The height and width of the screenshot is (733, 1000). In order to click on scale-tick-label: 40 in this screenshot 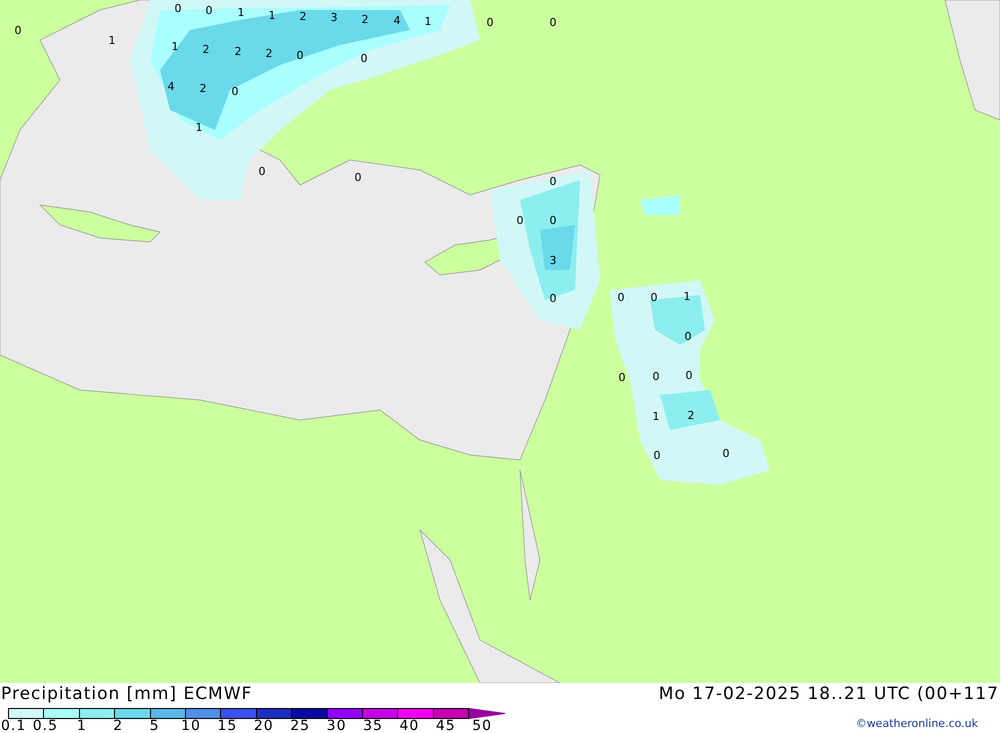, I will do `click(409, 726)`.